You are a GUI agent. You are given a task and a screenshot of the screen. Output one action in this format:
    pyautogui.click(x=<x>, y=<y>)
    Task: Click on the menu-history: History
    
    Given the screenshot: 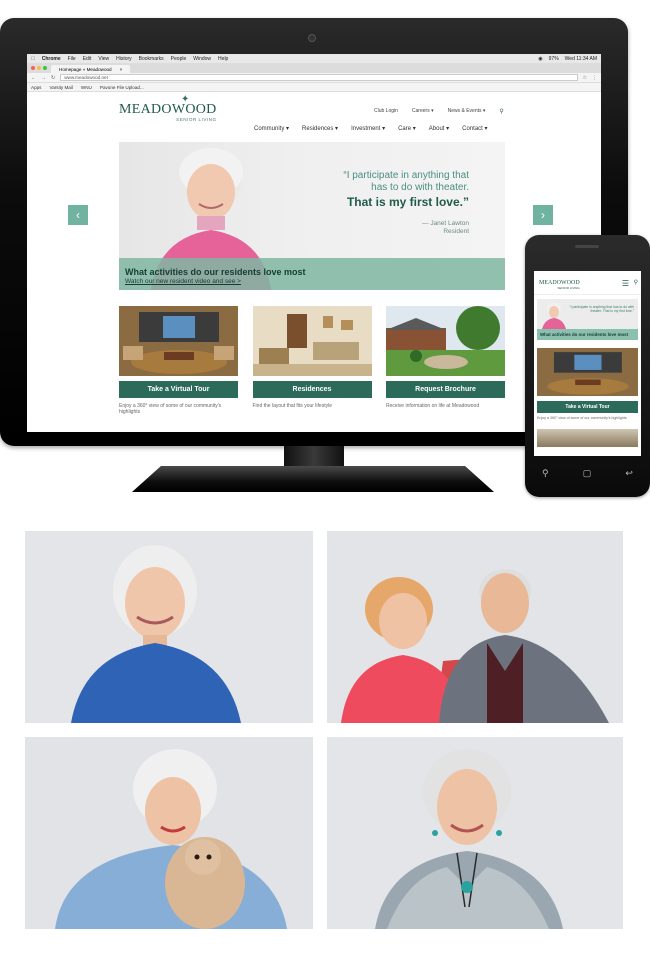 What is the action you would take?
    pyautogui.click(x=124, y=59)
    